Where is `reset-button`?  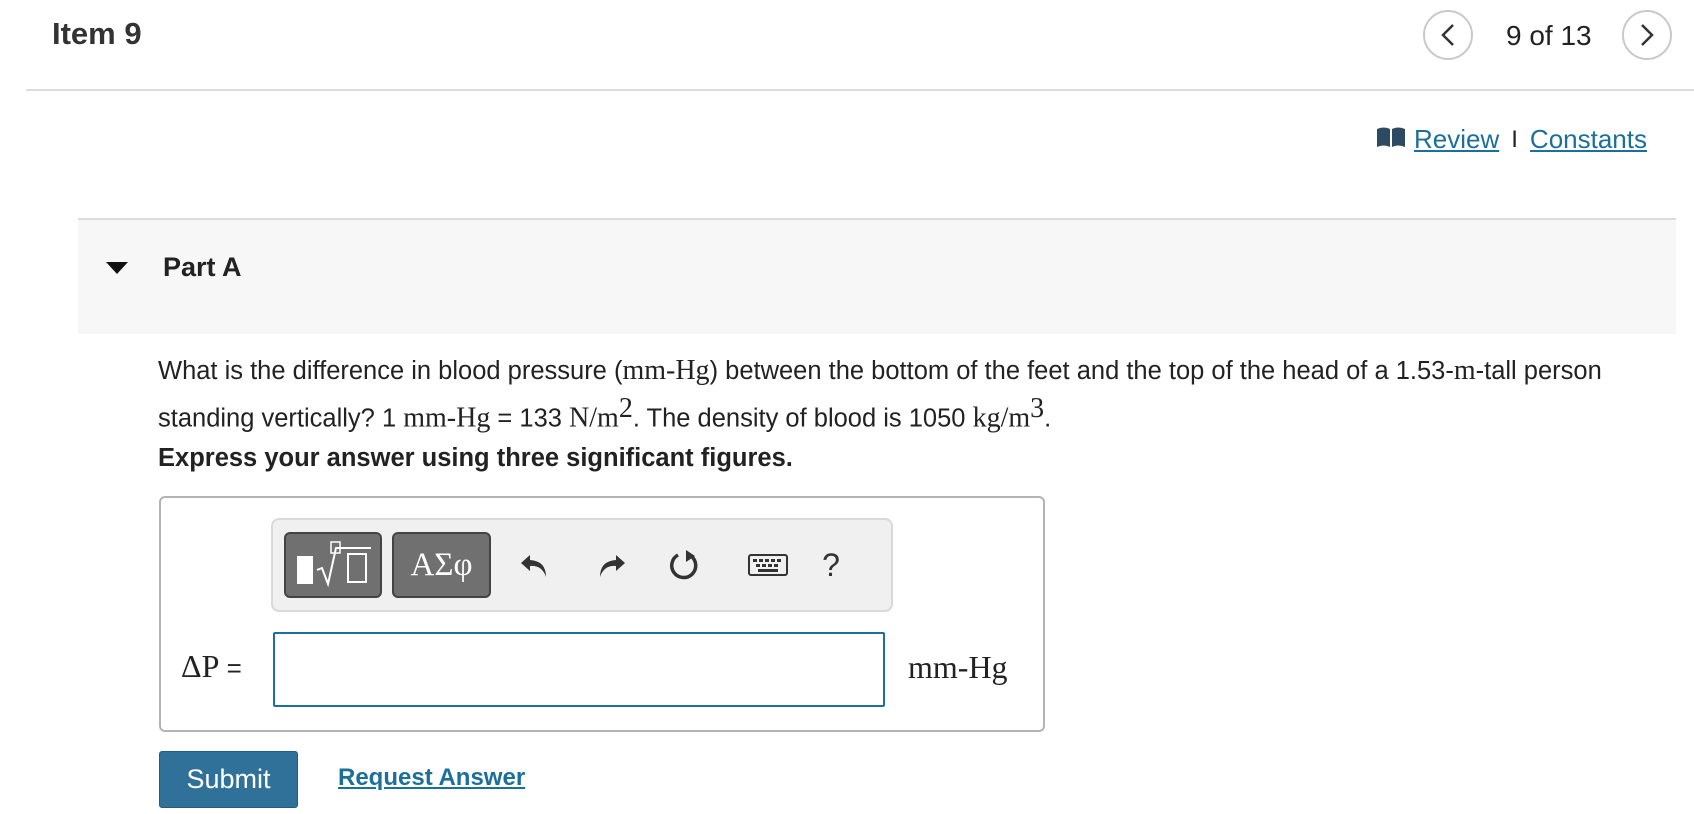
reset-button is located at coordinates (685, 565).